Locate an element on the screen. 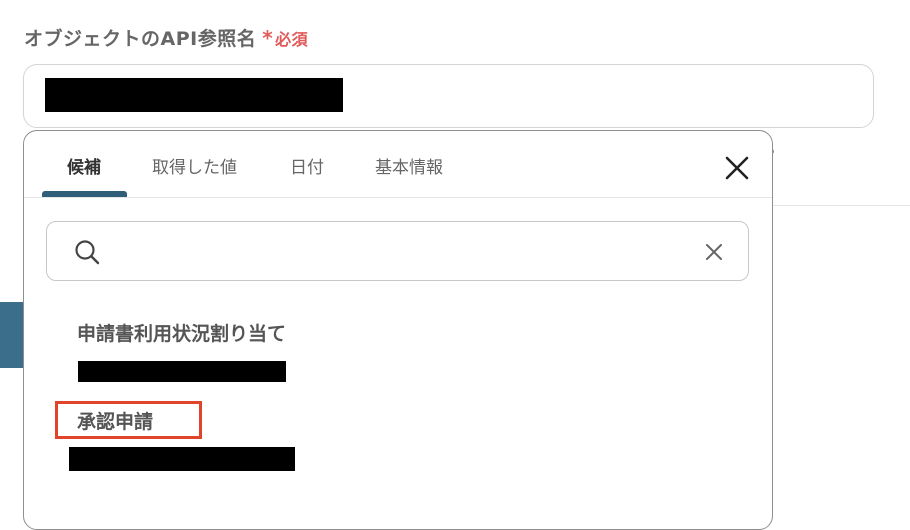 This screenshot has height=530, width=910. dropdown-tabs: 候補 取得した値 日付 基本情報 is located at coordinates (398, 164).